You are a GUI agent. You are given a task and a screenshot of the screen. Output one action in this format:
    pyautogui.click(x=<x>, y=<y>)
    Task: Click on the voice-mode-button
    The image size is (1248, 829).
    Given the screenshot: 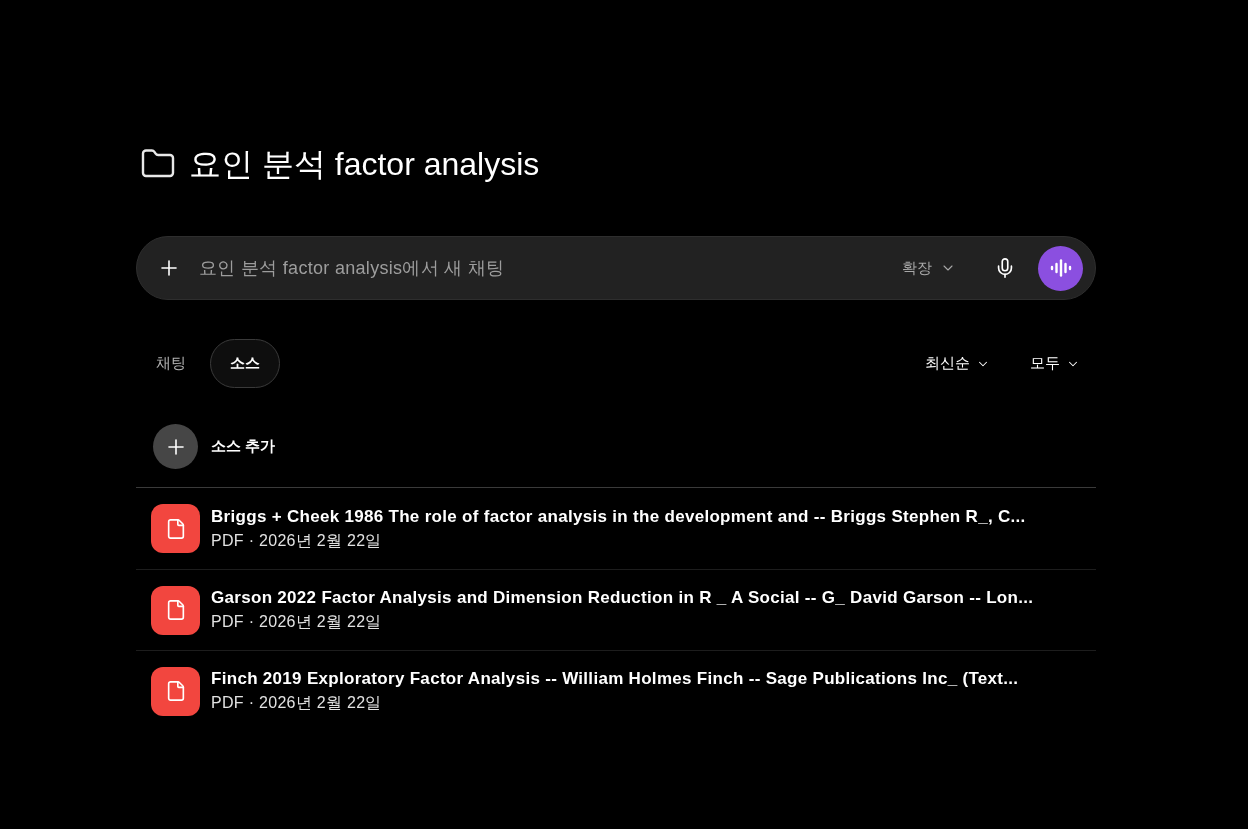 What is the action you would take?
    pyautogui.click(x=1060, y=268)
    